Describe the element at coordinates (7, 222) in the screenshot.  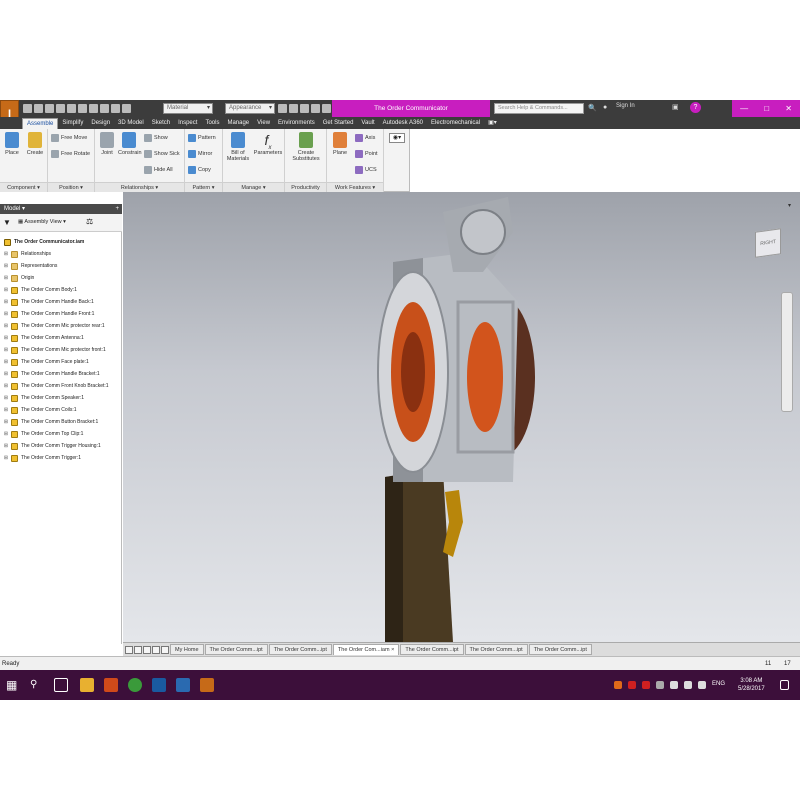
I see `filter-icon: ▼` at that location.